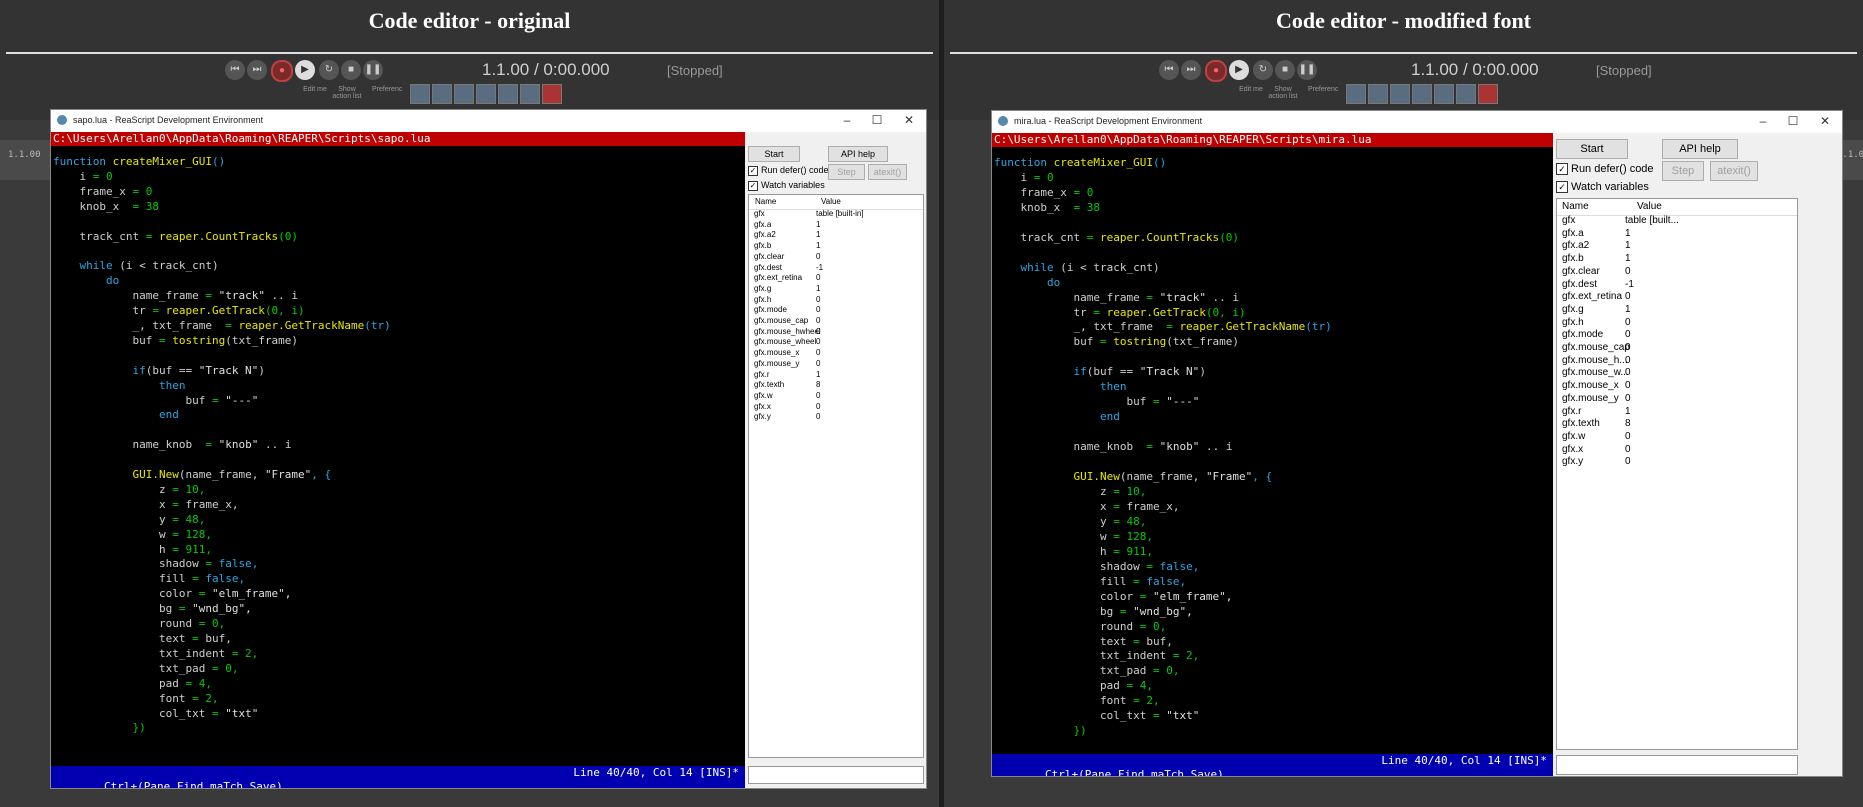  What do you see at coordinates (836, 342) in the screenshot?
I see `variable-row: gfx.mouse_wheel 0` at bounding box center [836, 342].